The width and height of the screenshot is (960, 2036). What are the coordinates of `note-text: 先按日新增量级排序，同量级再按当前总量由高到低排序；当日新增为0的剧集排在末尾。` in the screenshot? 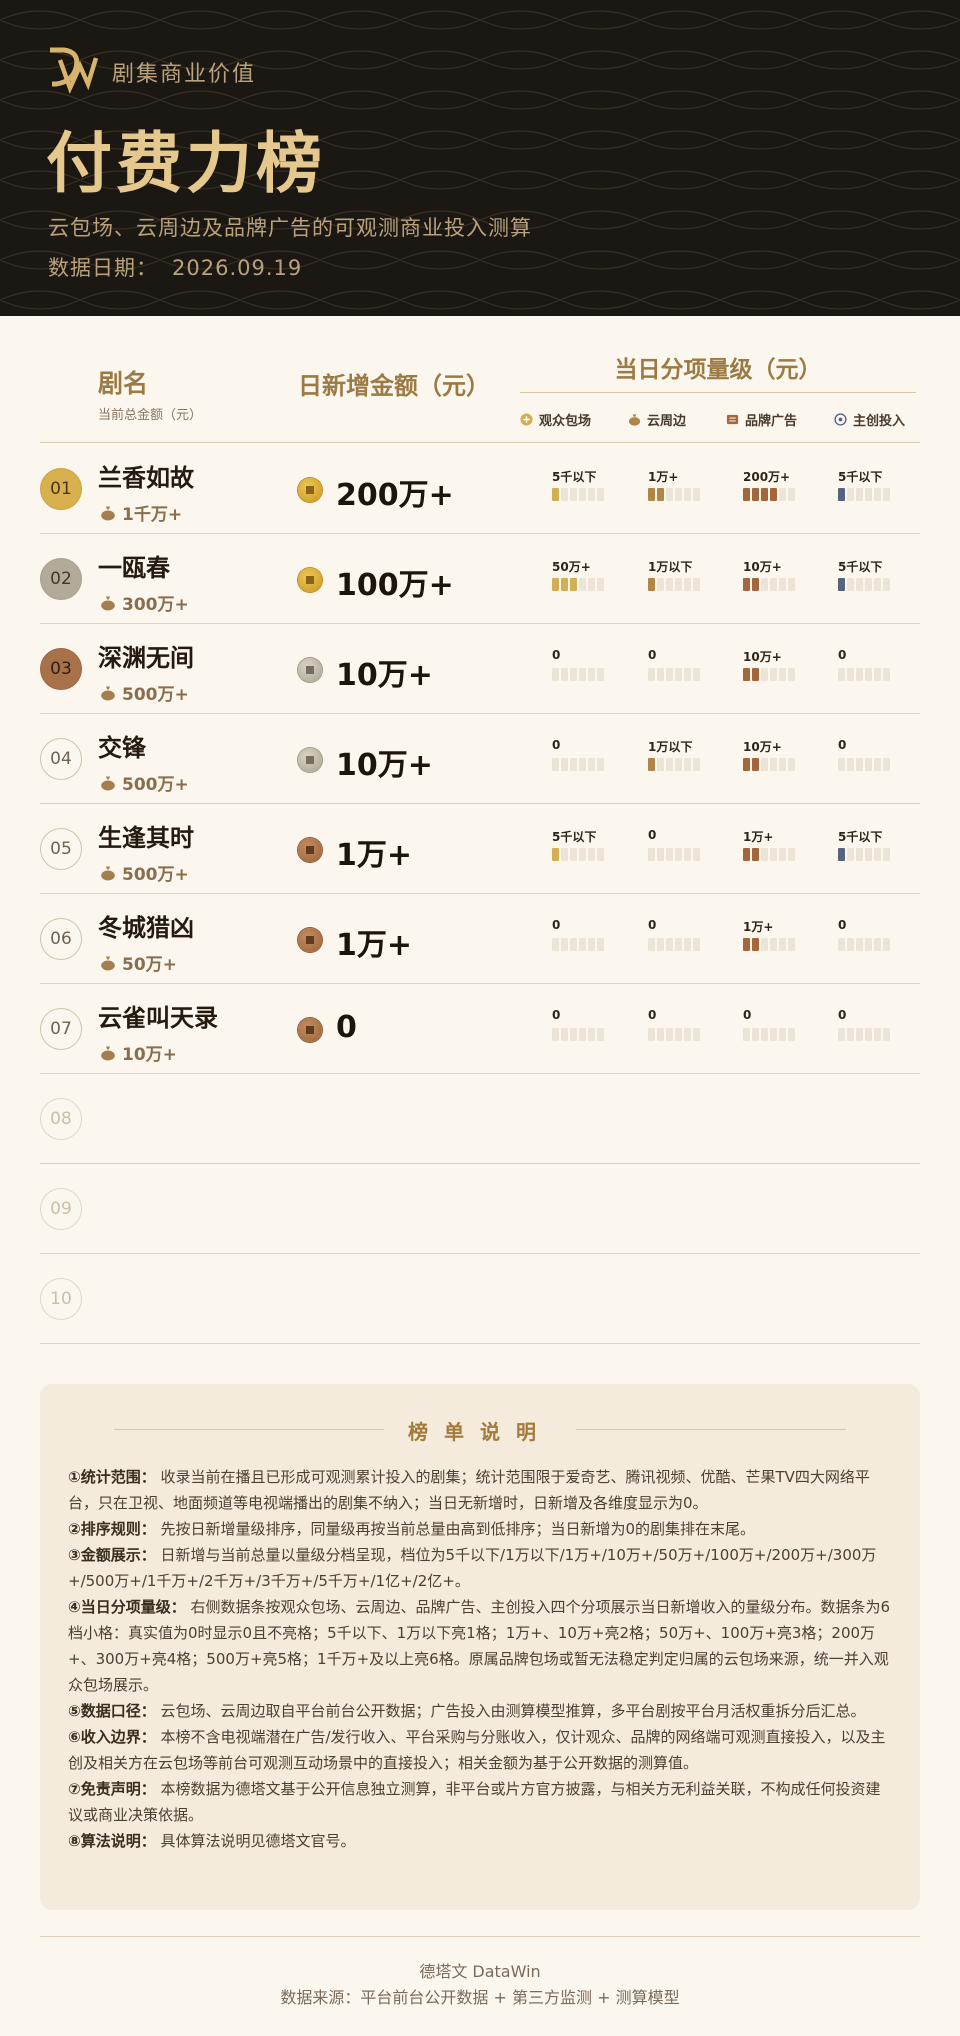 It's located at (458, 1529).